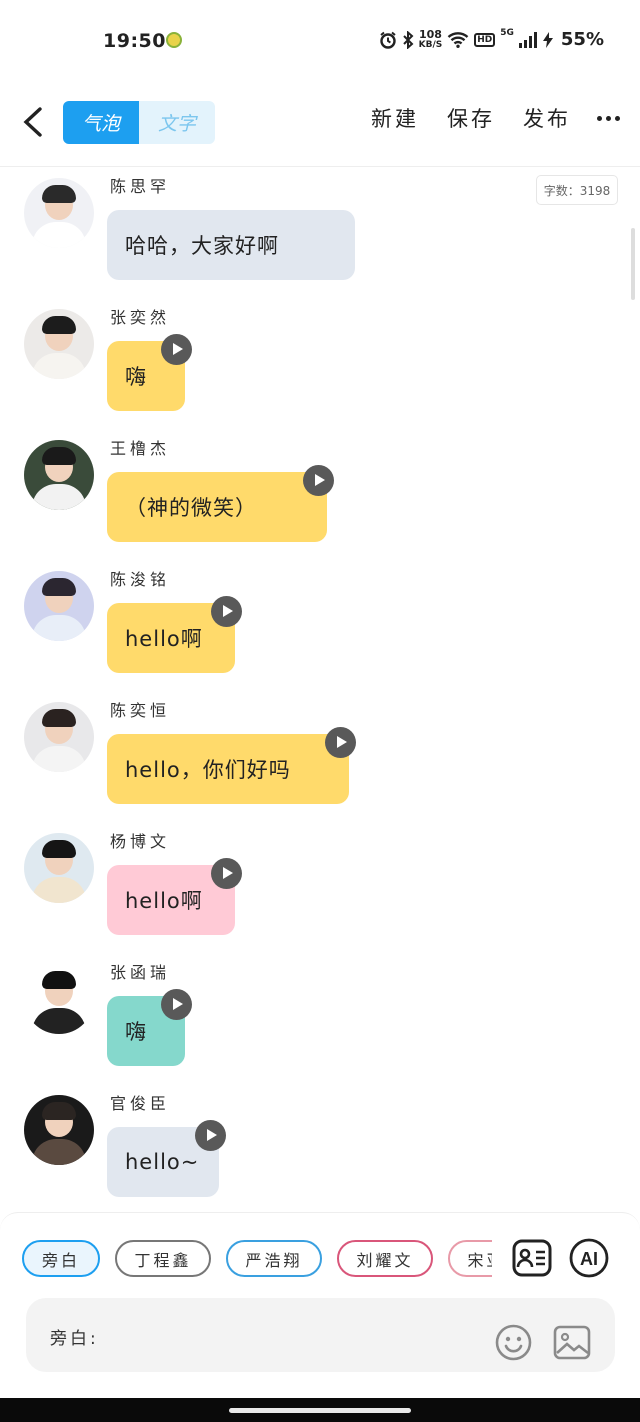 The width and height of the screenshot is (640, 1422). I want to click on message-row: 张函瑞嗨, so click(320, 1018).